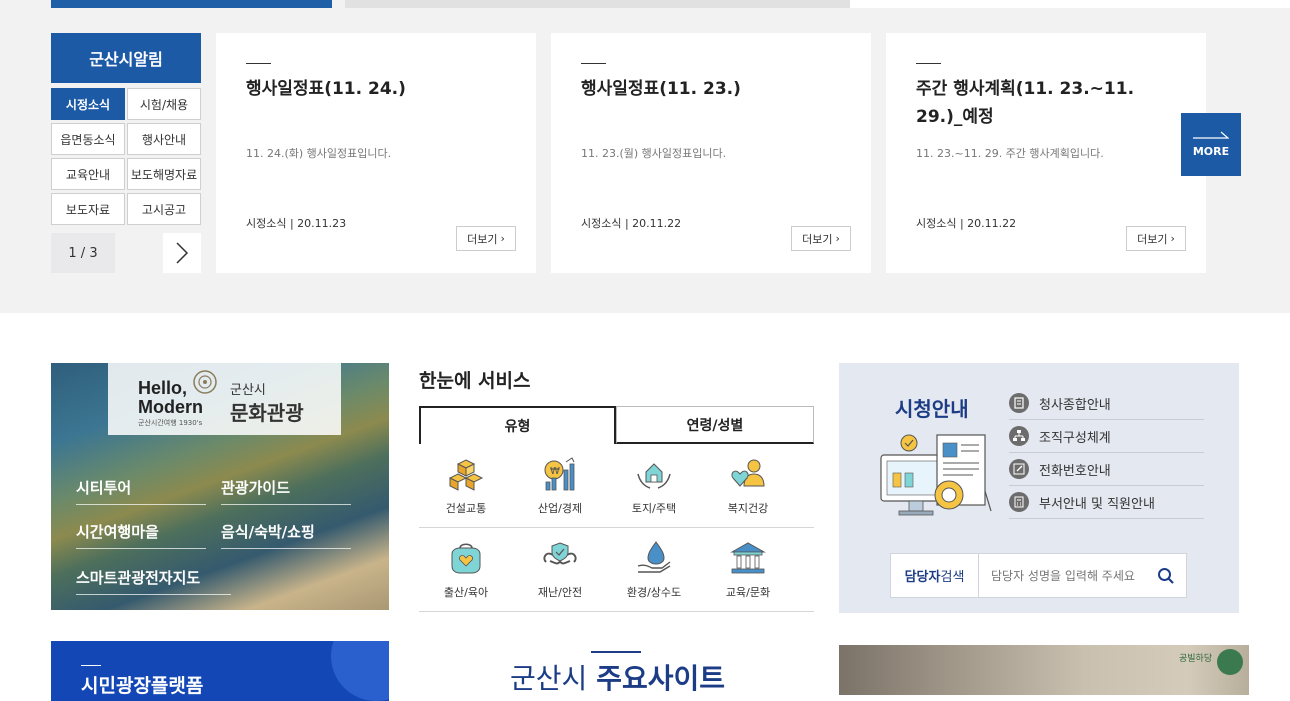  What do you see at coordinates (560, 553) in the screenshot?
I see `shield-chain-icon` at bounding box center [560, 553].